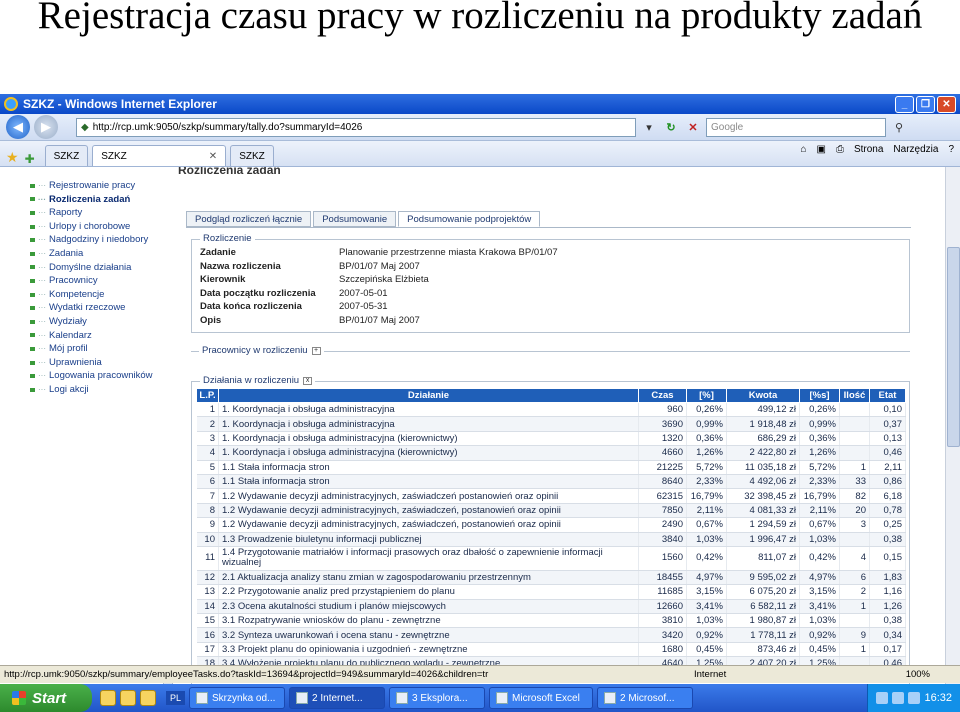 This screenshot has width=960, height=712. Describe the element at coordinates (213, 156) in the screenshot. I see `close-tab-icon: ✕` at that location.